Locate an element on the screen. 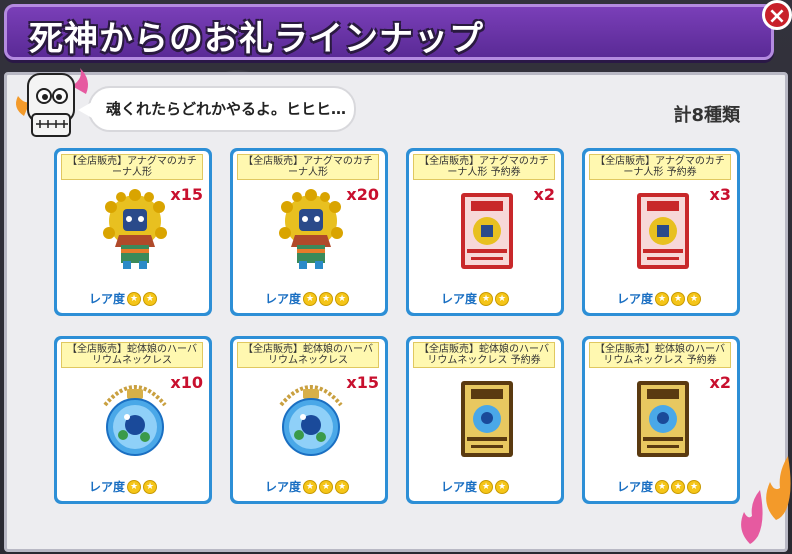 The height and width of the screenshot is (554, 792). header-bar: 死神からのお礼ラインナップ is located at coordinates (389, 32).